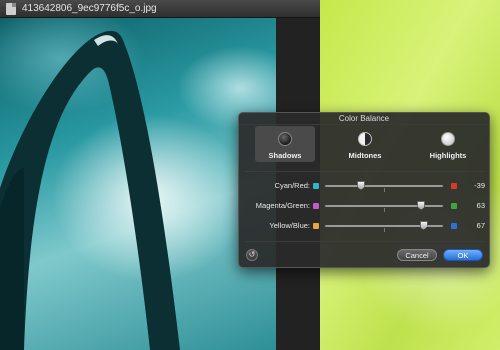 The height and width of the screenshot is (350, 500). What do you see at coordinates (289, 225) in the screenshot?
I see `slider-label: Yellow/Blue:` at bounding box center [289, 225].